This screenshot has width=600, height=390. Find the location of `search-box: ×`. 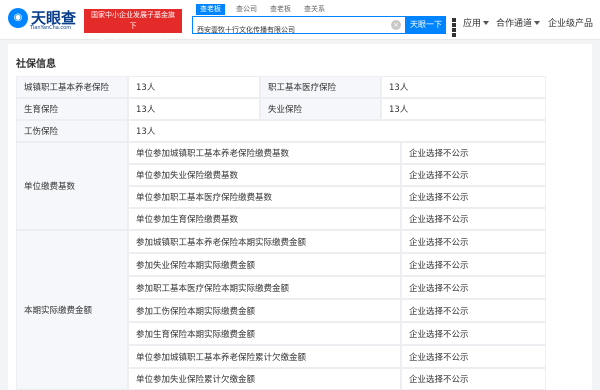

search-box: × is located at coordinates (299, 27).